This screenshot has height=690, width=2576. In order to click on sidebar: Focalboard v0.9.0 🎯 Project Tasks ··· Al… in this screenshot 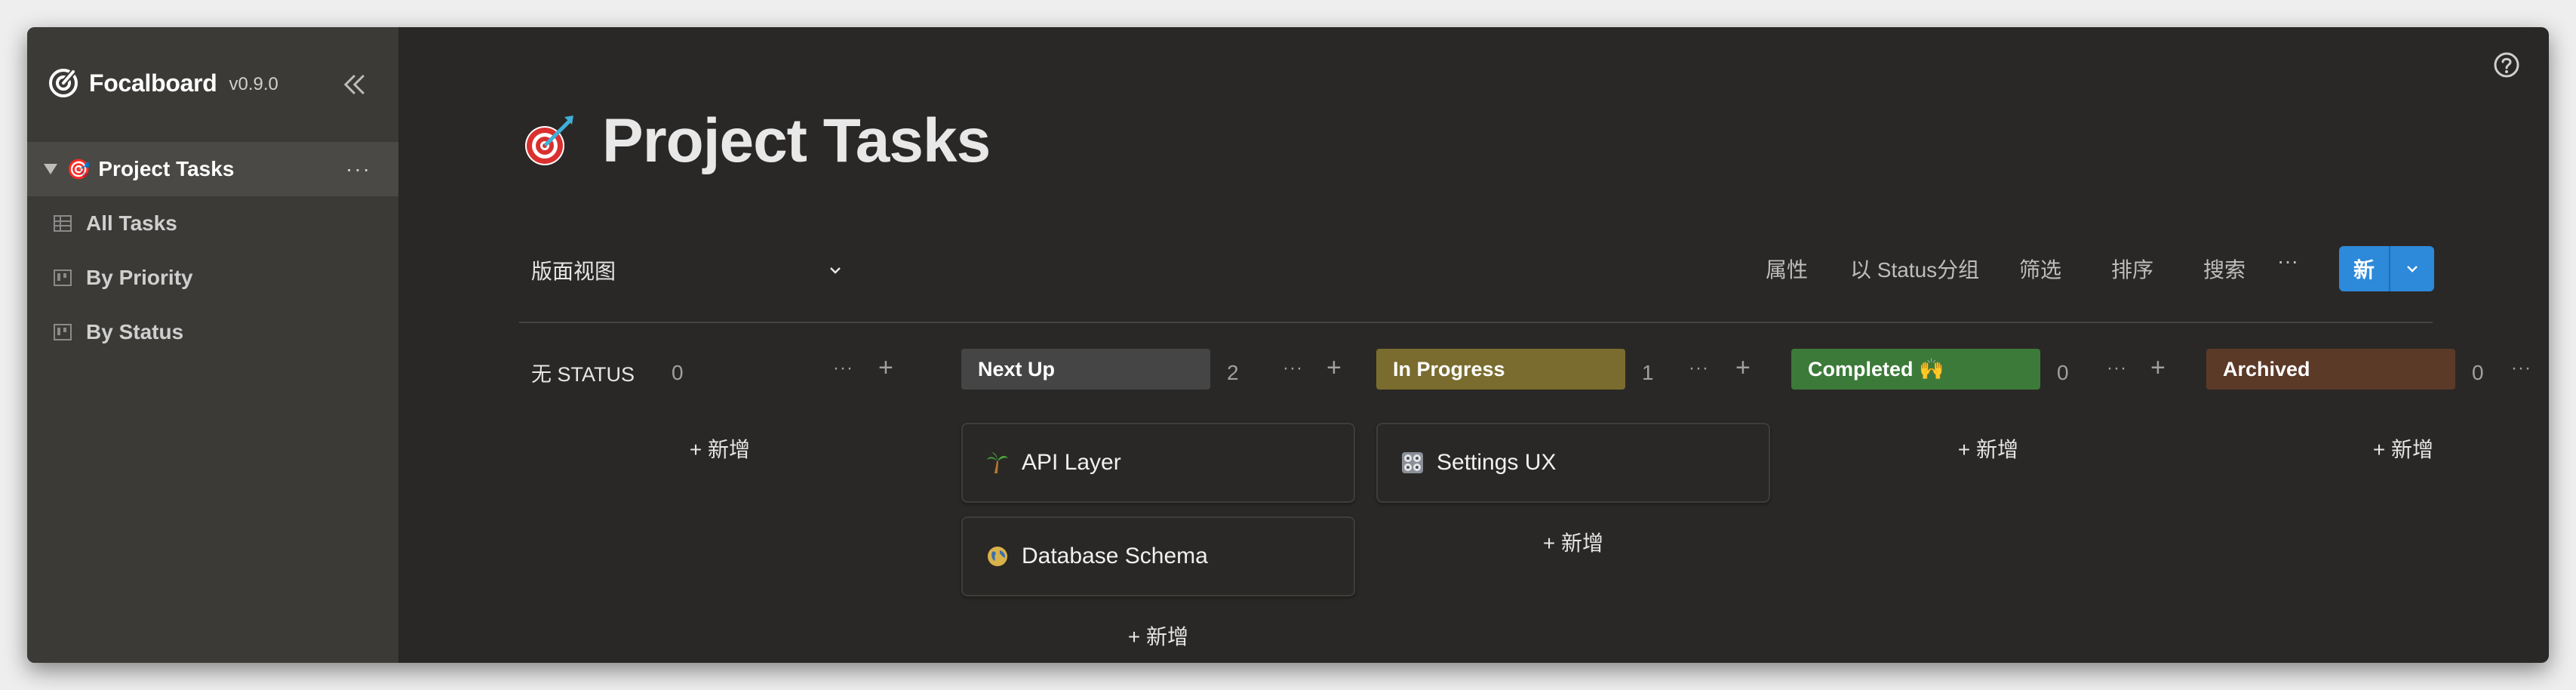, I will do `click(212, 345)`.